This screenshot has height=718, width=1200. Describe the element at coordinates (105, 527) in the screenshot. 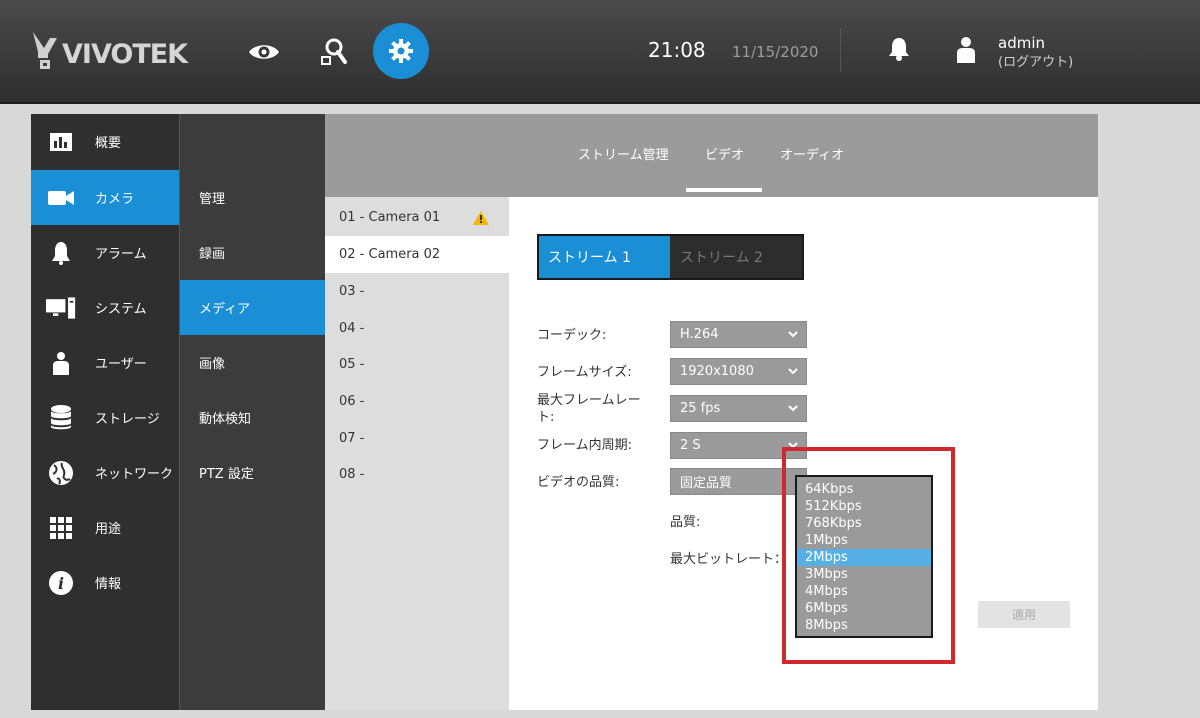

I see `sidebar-item-applications: 用途` at that location.